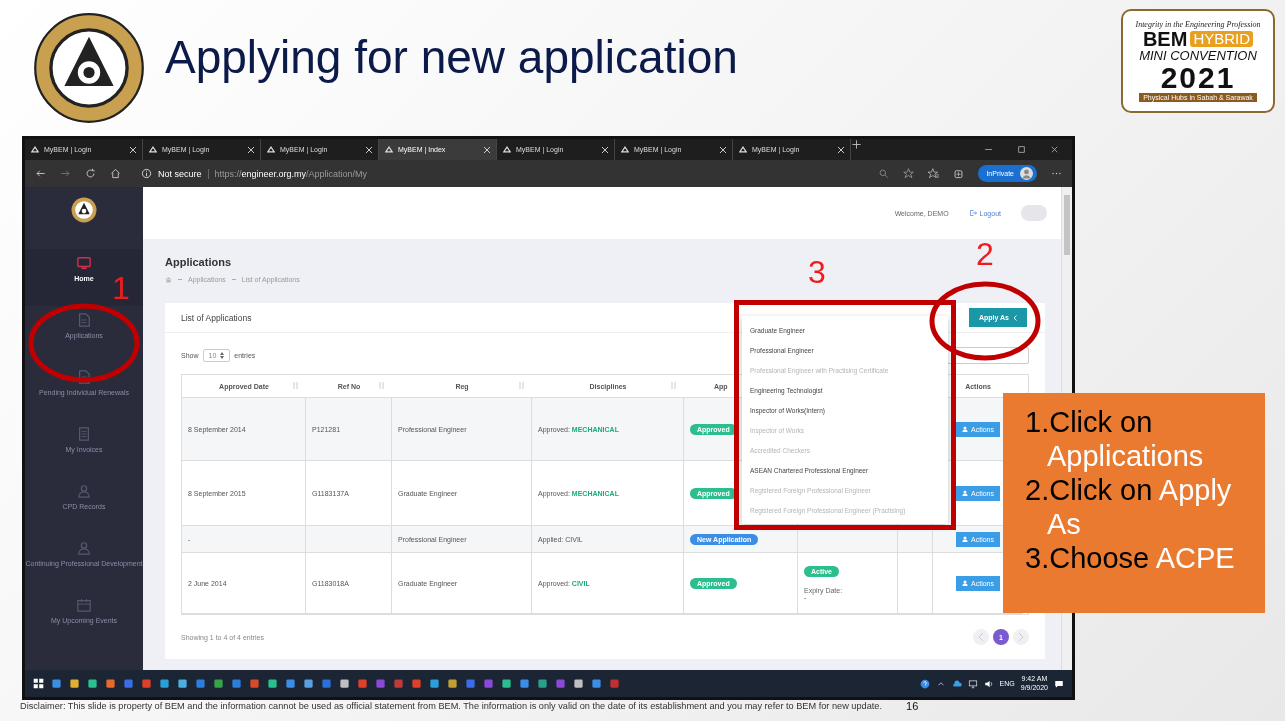  What do you see at coordinates (84, 210) in the screenshot?
I see `board-seal-logo` at bounding box center [84, 210].